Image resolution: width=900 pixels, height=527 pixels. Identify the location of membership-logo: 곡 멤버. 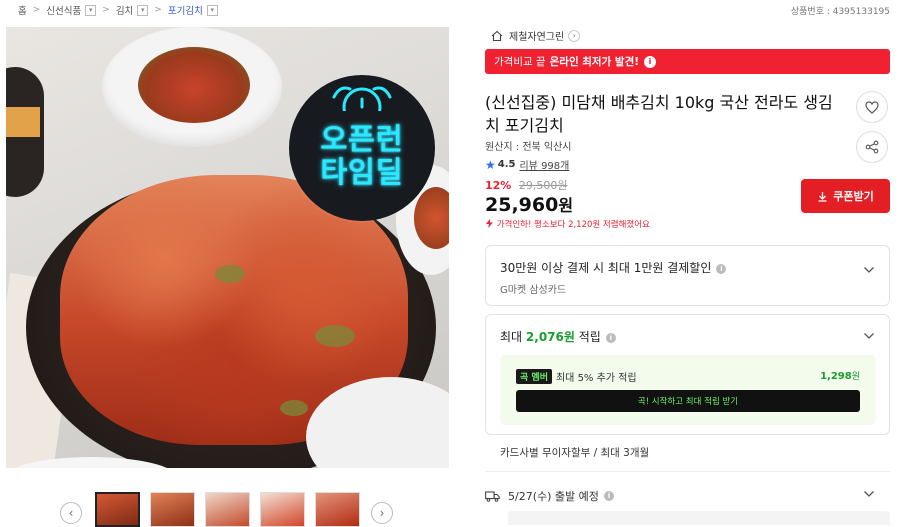
(534, 376).